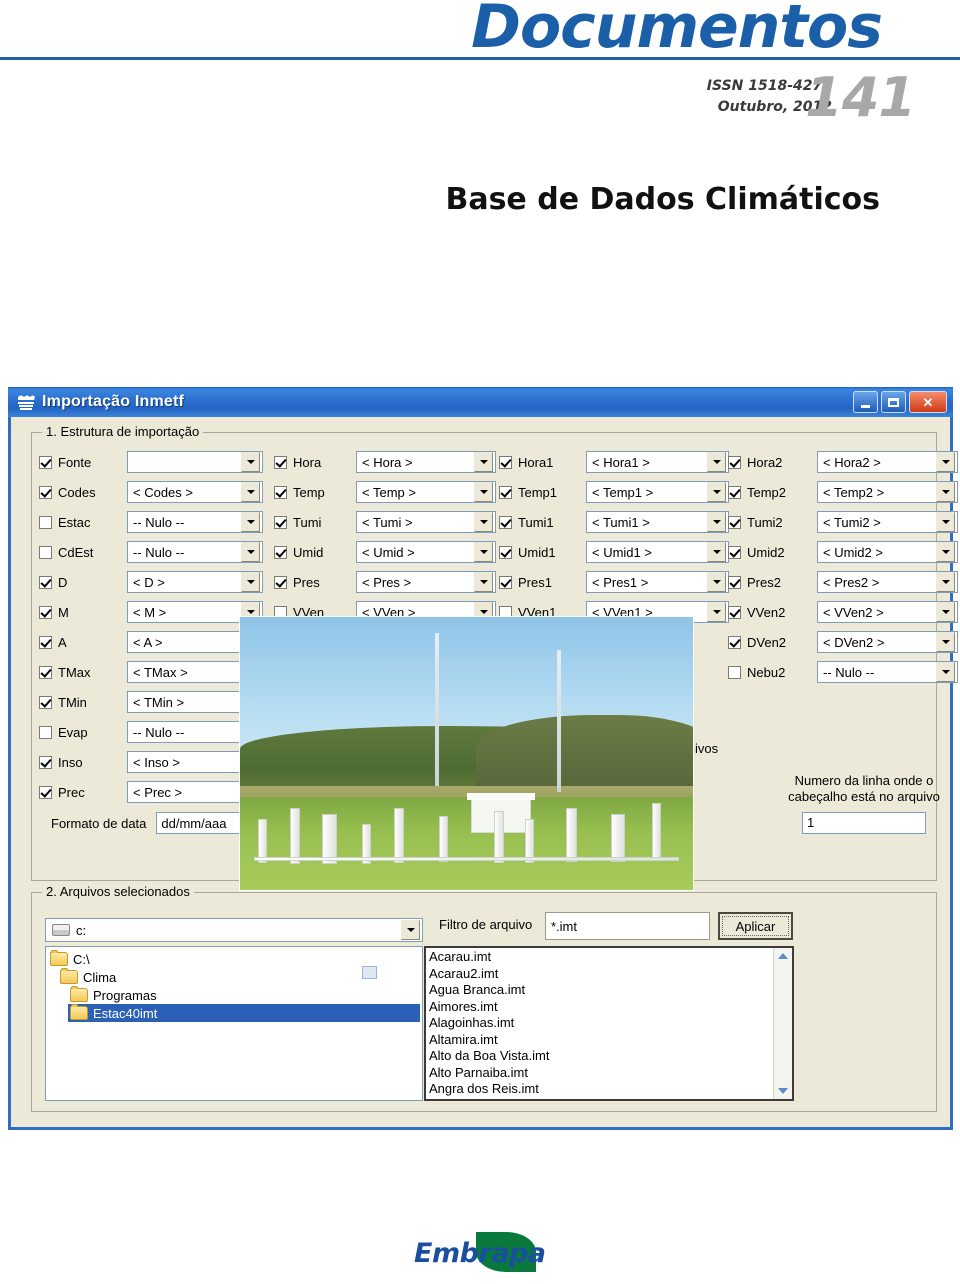 Image resolution: width=960 pixels, height=1284 pixels. What do you see at coordinates (734, 462) in the screenshot?
I see `checkbox-hora2` at bounding box center [734, 462].